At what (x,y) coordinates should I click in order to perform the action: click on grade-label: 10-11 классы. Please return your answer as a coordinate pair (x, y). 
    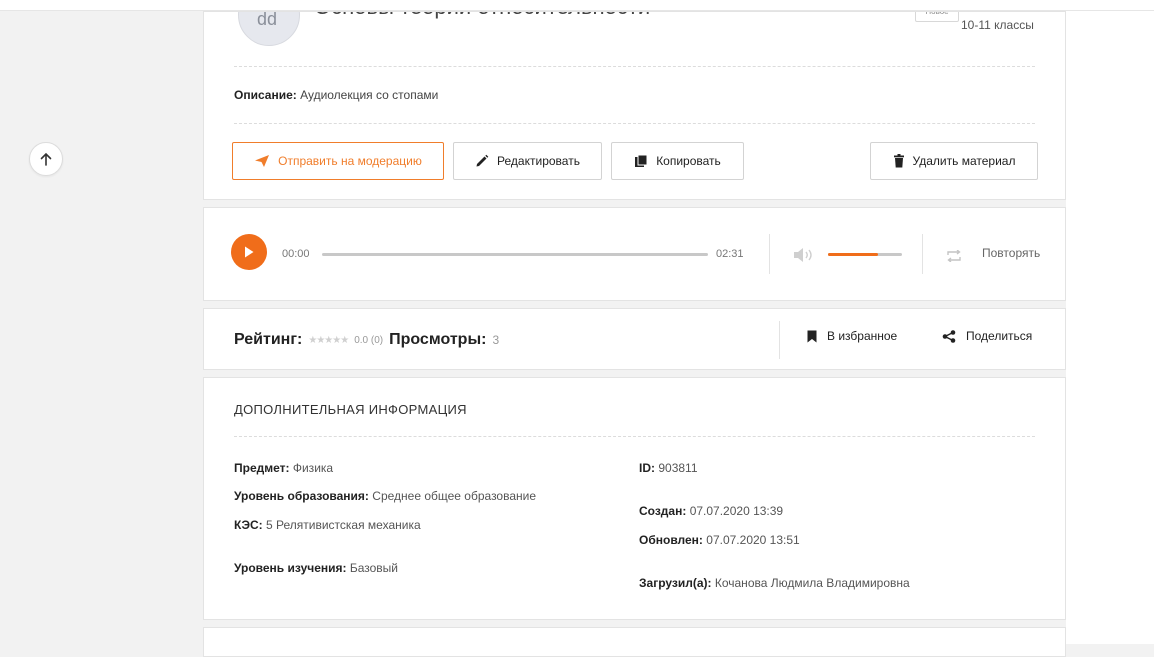
    Looking at the image, I should click on (997, 25).